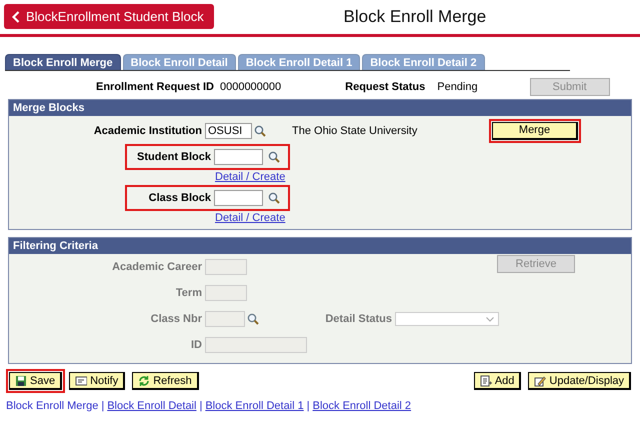 This screenshot has width=640, height=421. I want to click on add-document-icon, so click(486, 380).